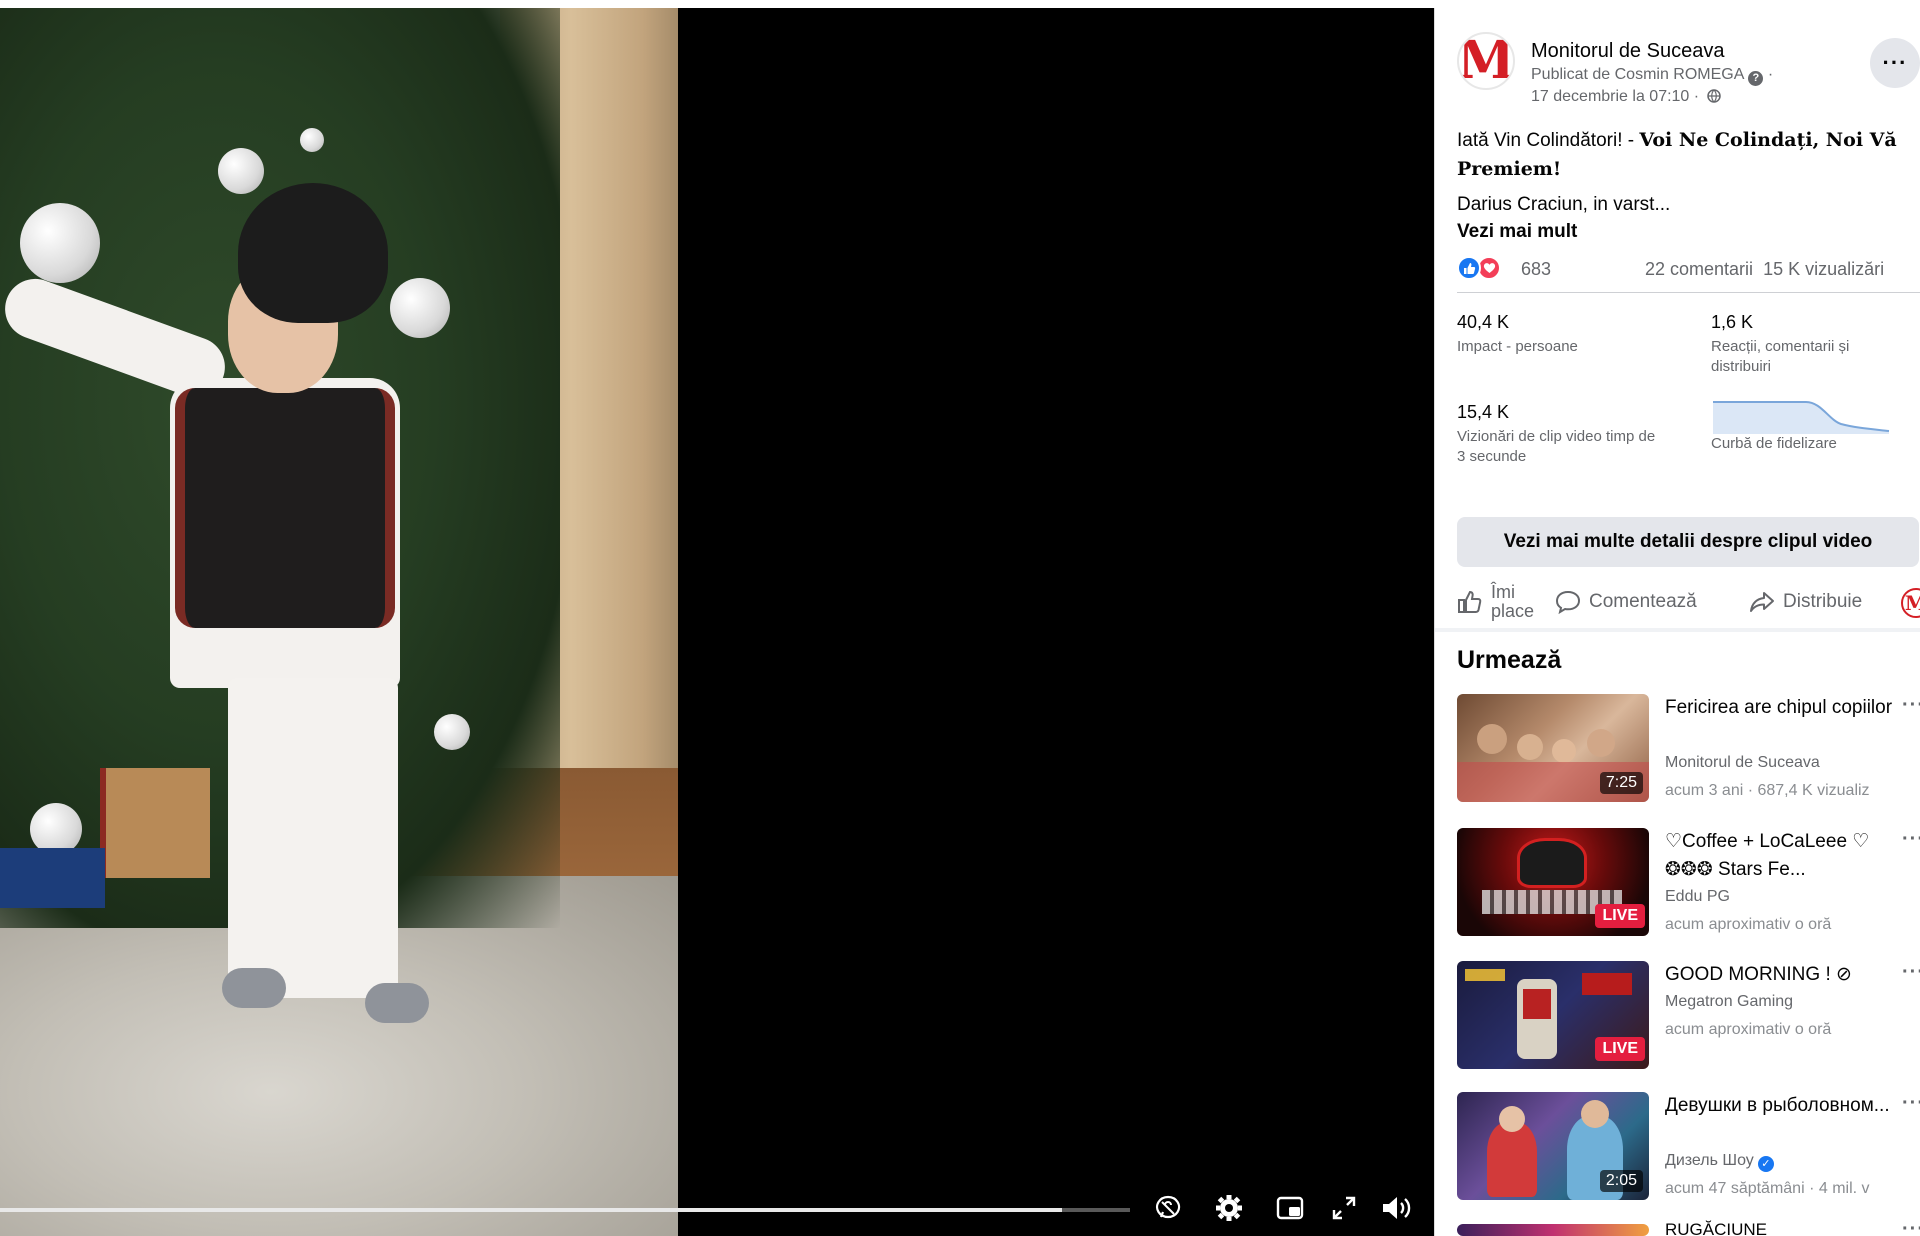 This screenshot has width=1920, height=1236. I want to click on page-logo-letter: M, so click(1486, 61).